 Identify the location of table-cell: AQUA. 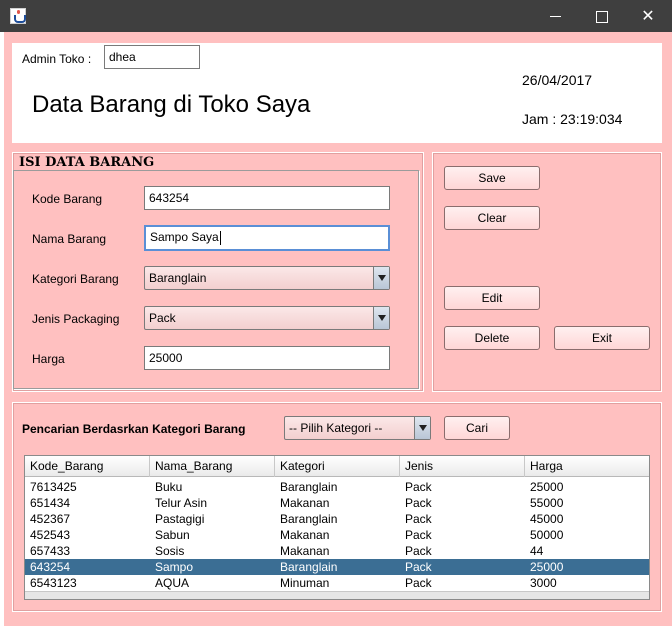
(172, 583).